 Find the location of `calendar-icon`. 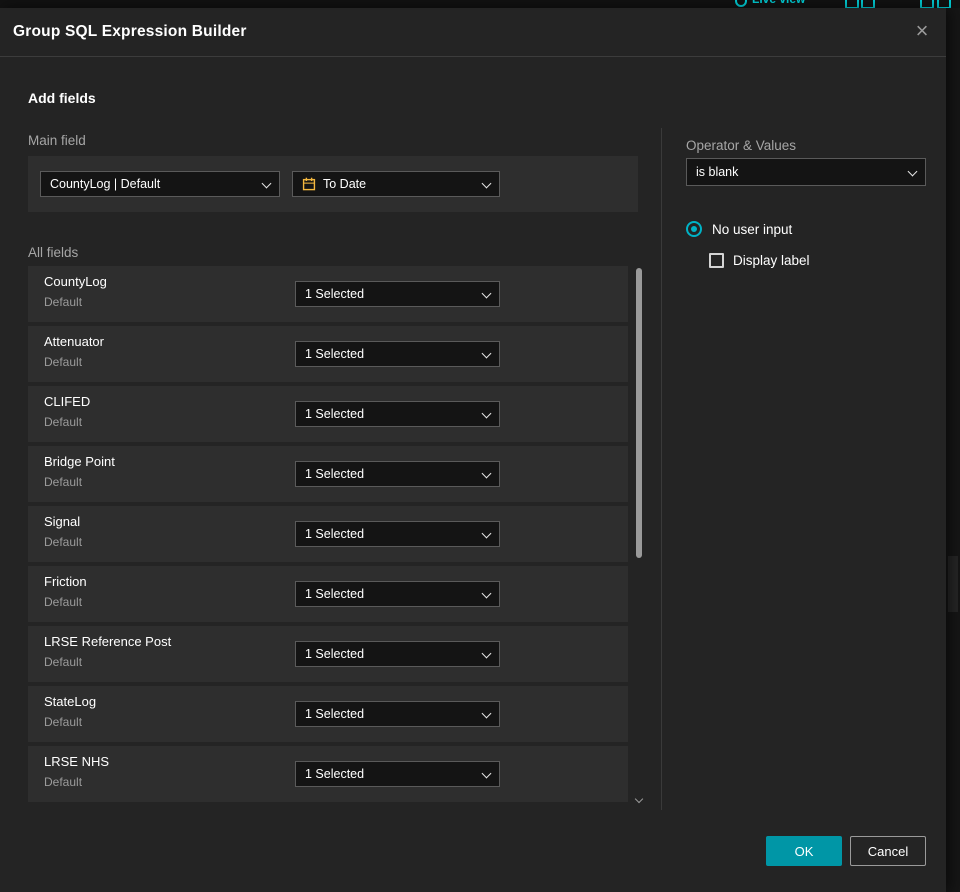

calendar-icon is located at coordinates (309, 184).